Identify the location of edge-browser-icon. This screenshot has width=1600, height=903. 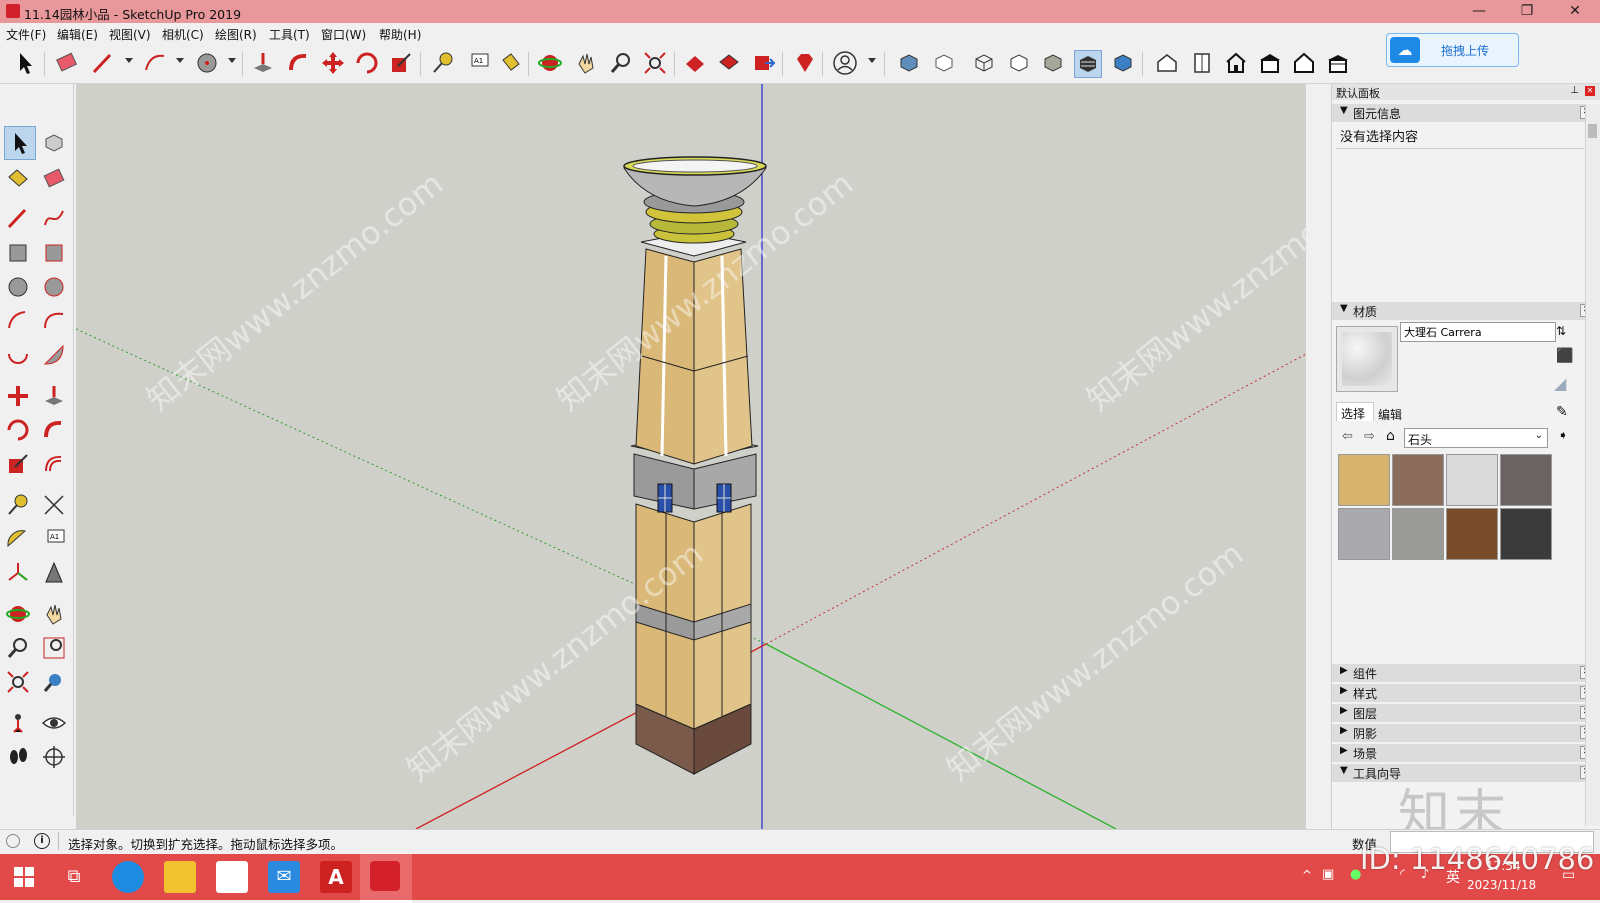
(128, 877).